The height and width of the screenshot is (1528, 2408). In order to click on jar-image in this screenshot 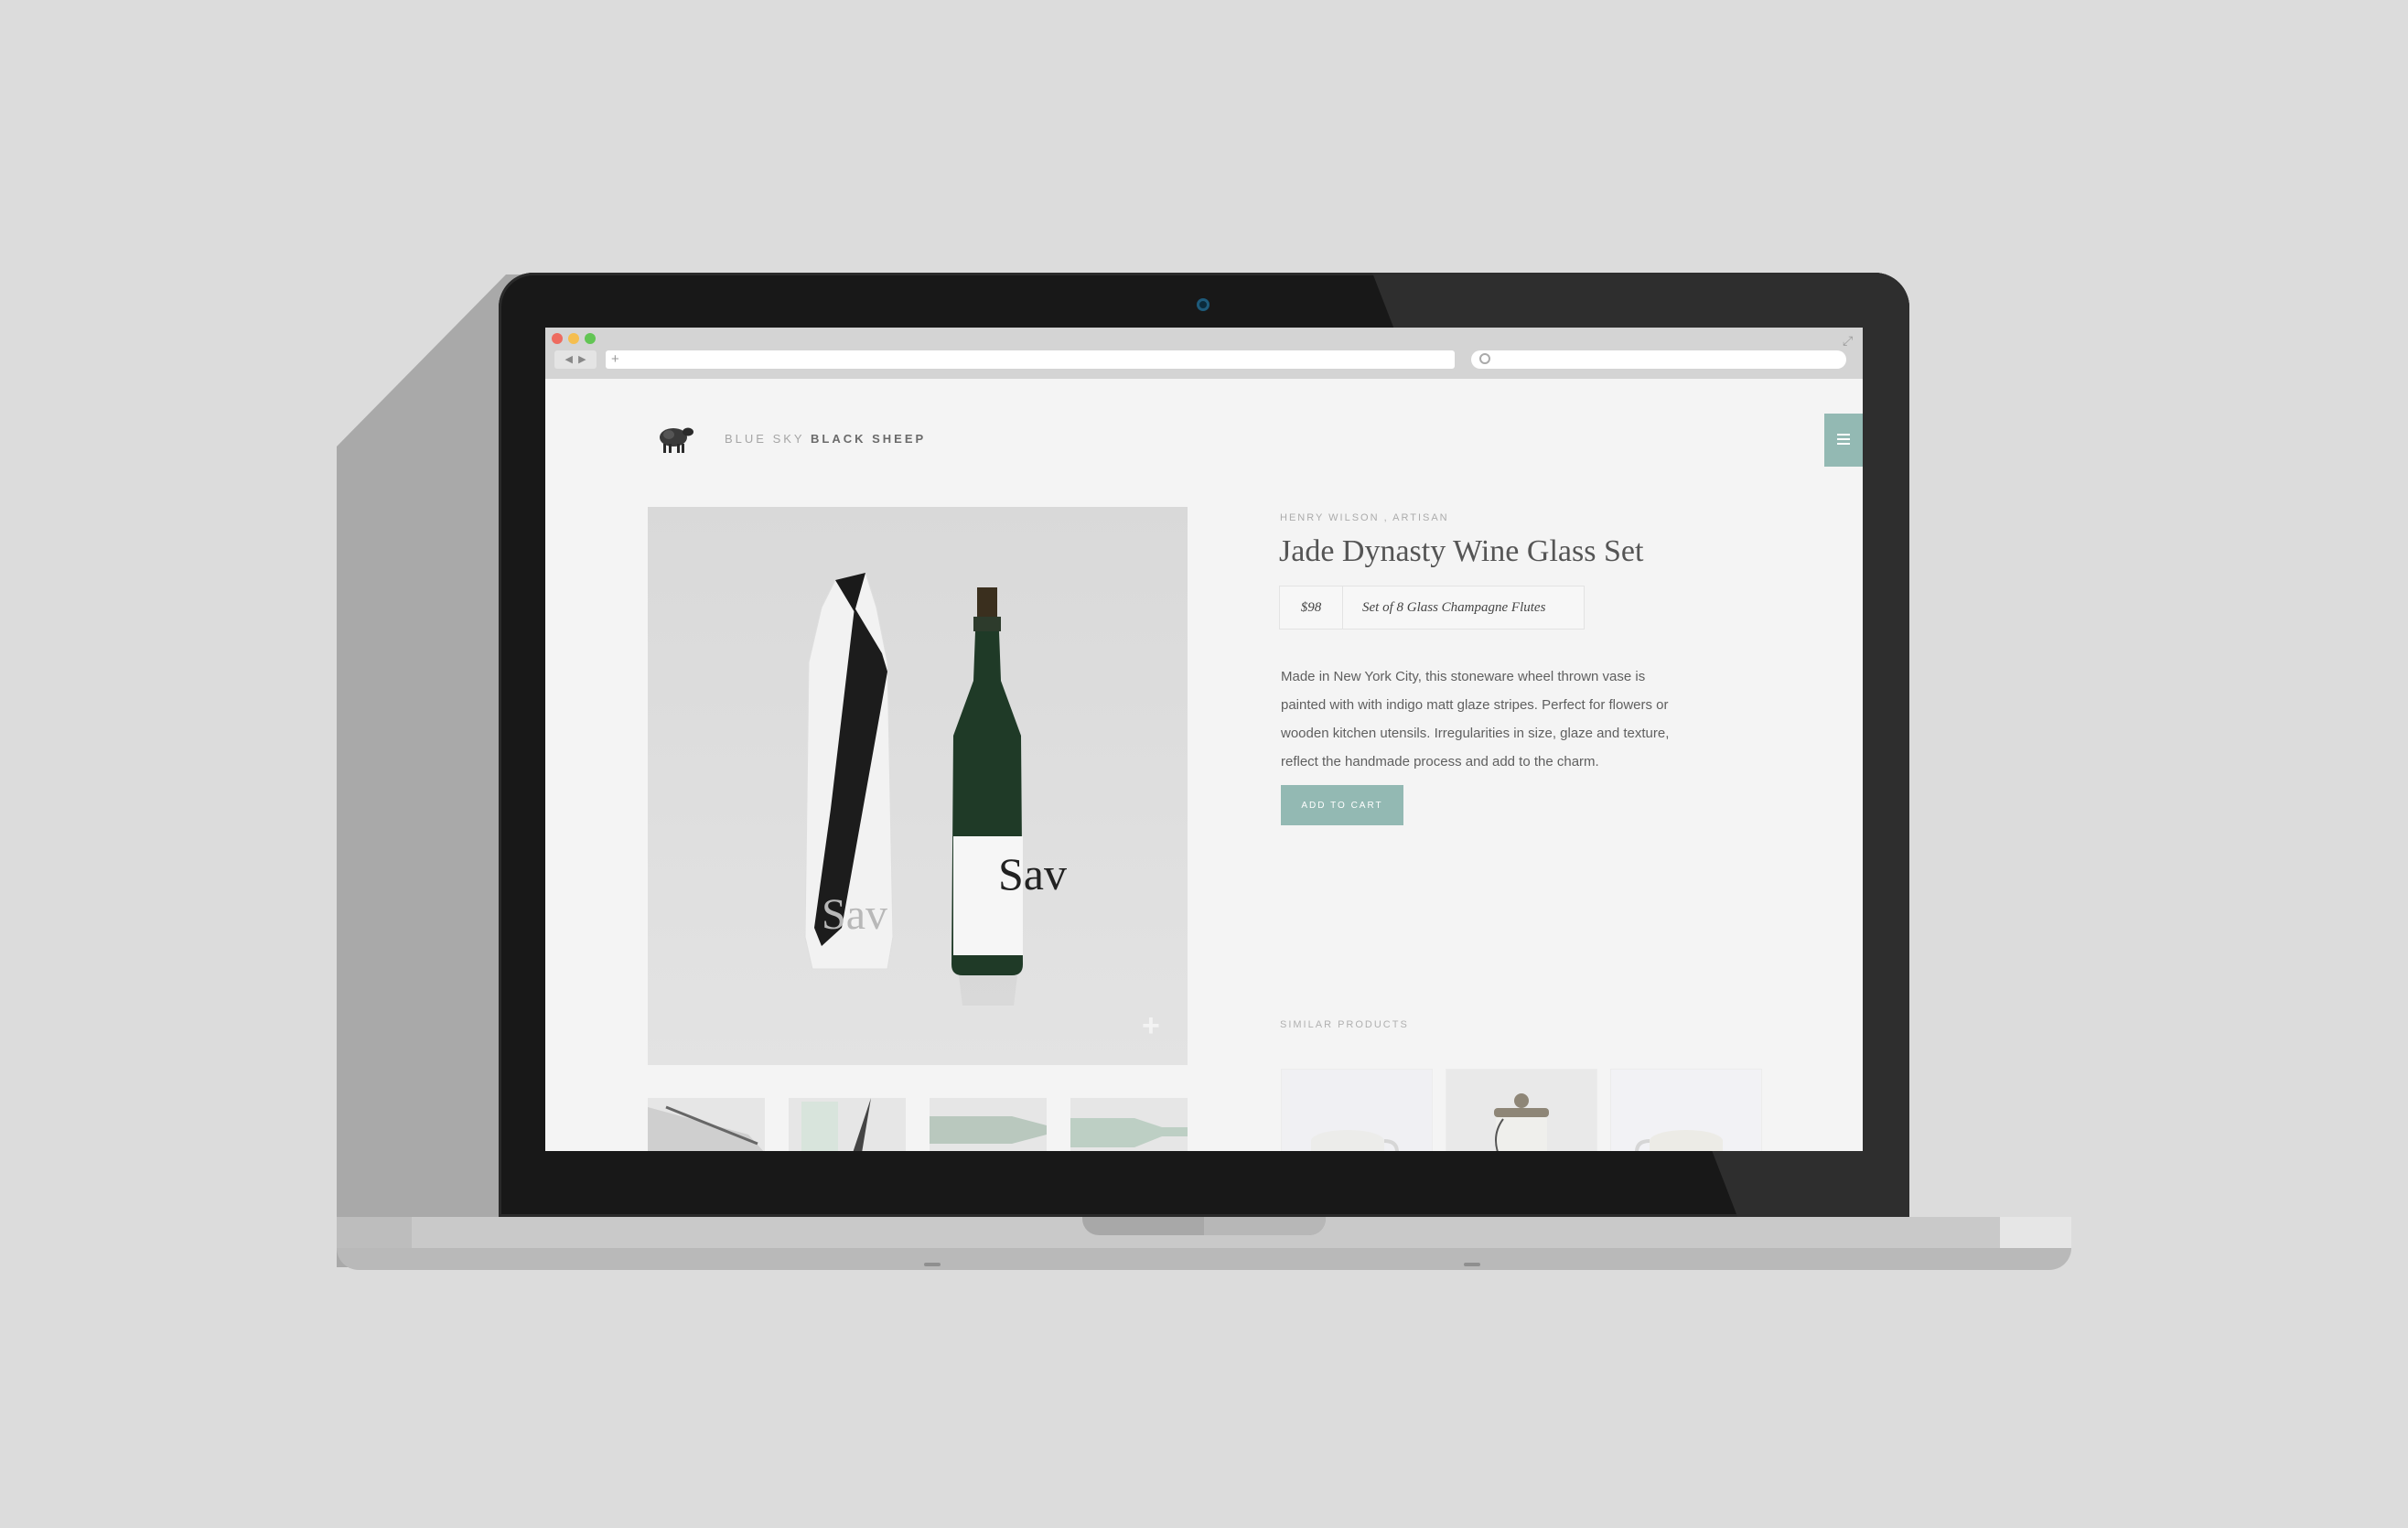, I will do `click(1521, 1110)`.